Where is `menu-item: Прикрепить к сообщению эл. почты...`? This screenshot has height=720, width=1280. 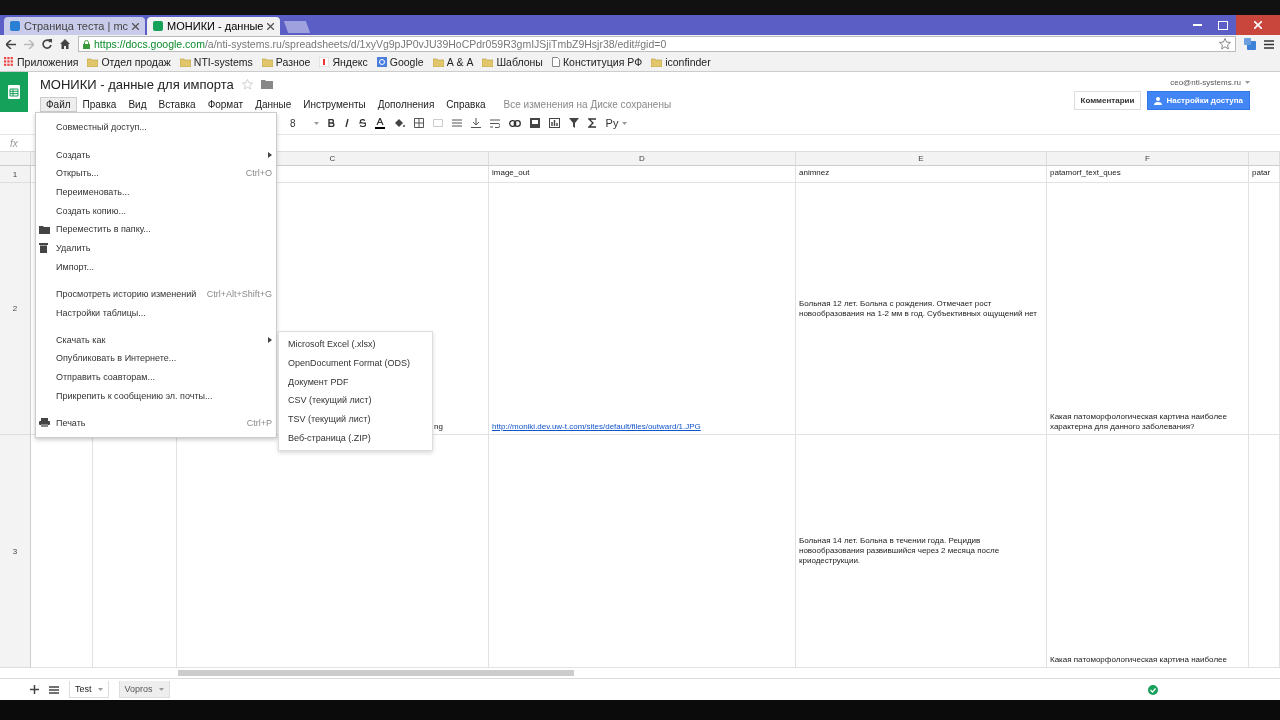
menu-item: Прикрепить к сообщению эл. почты... is located at coordinates (156, 396).